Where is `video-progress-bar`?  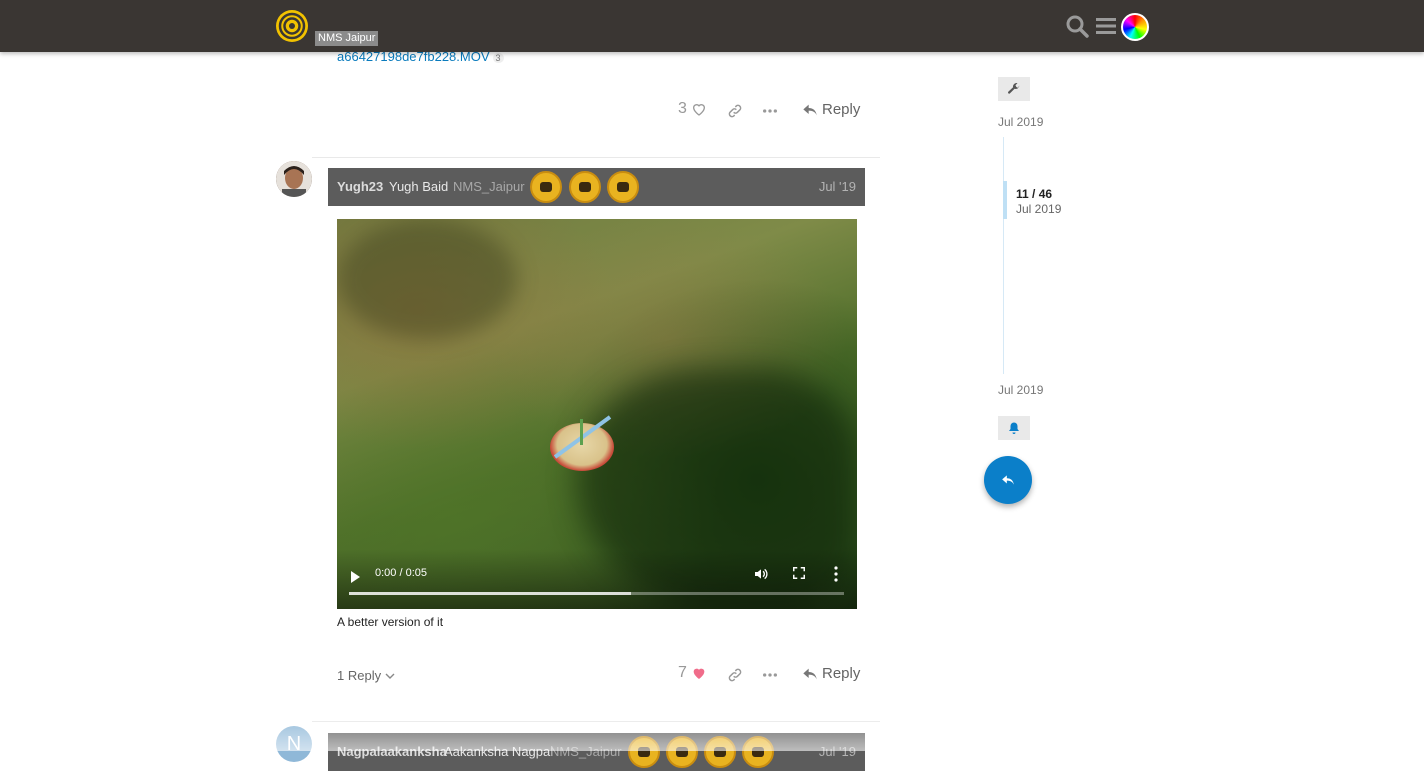 video-progress-bar is located at coordinates (596, 593).